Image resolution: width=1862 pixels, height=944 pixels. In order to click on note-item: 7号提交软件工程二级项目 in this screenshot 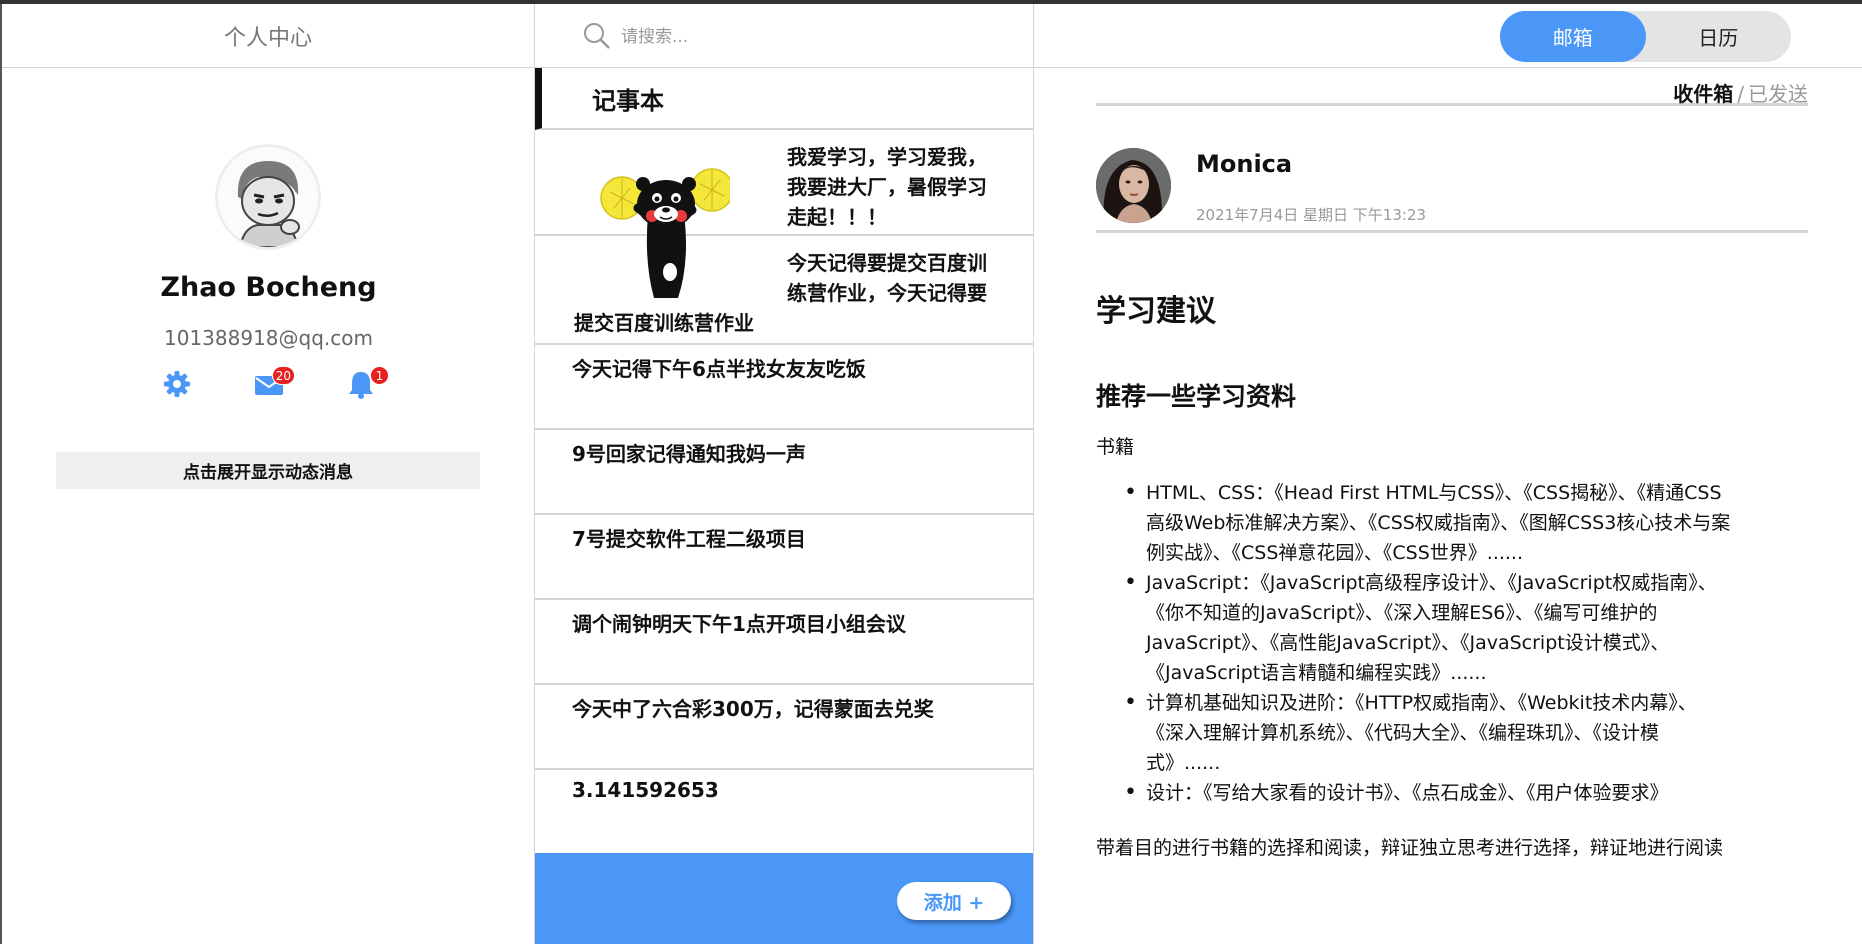, I will do `click(784, 557)`.